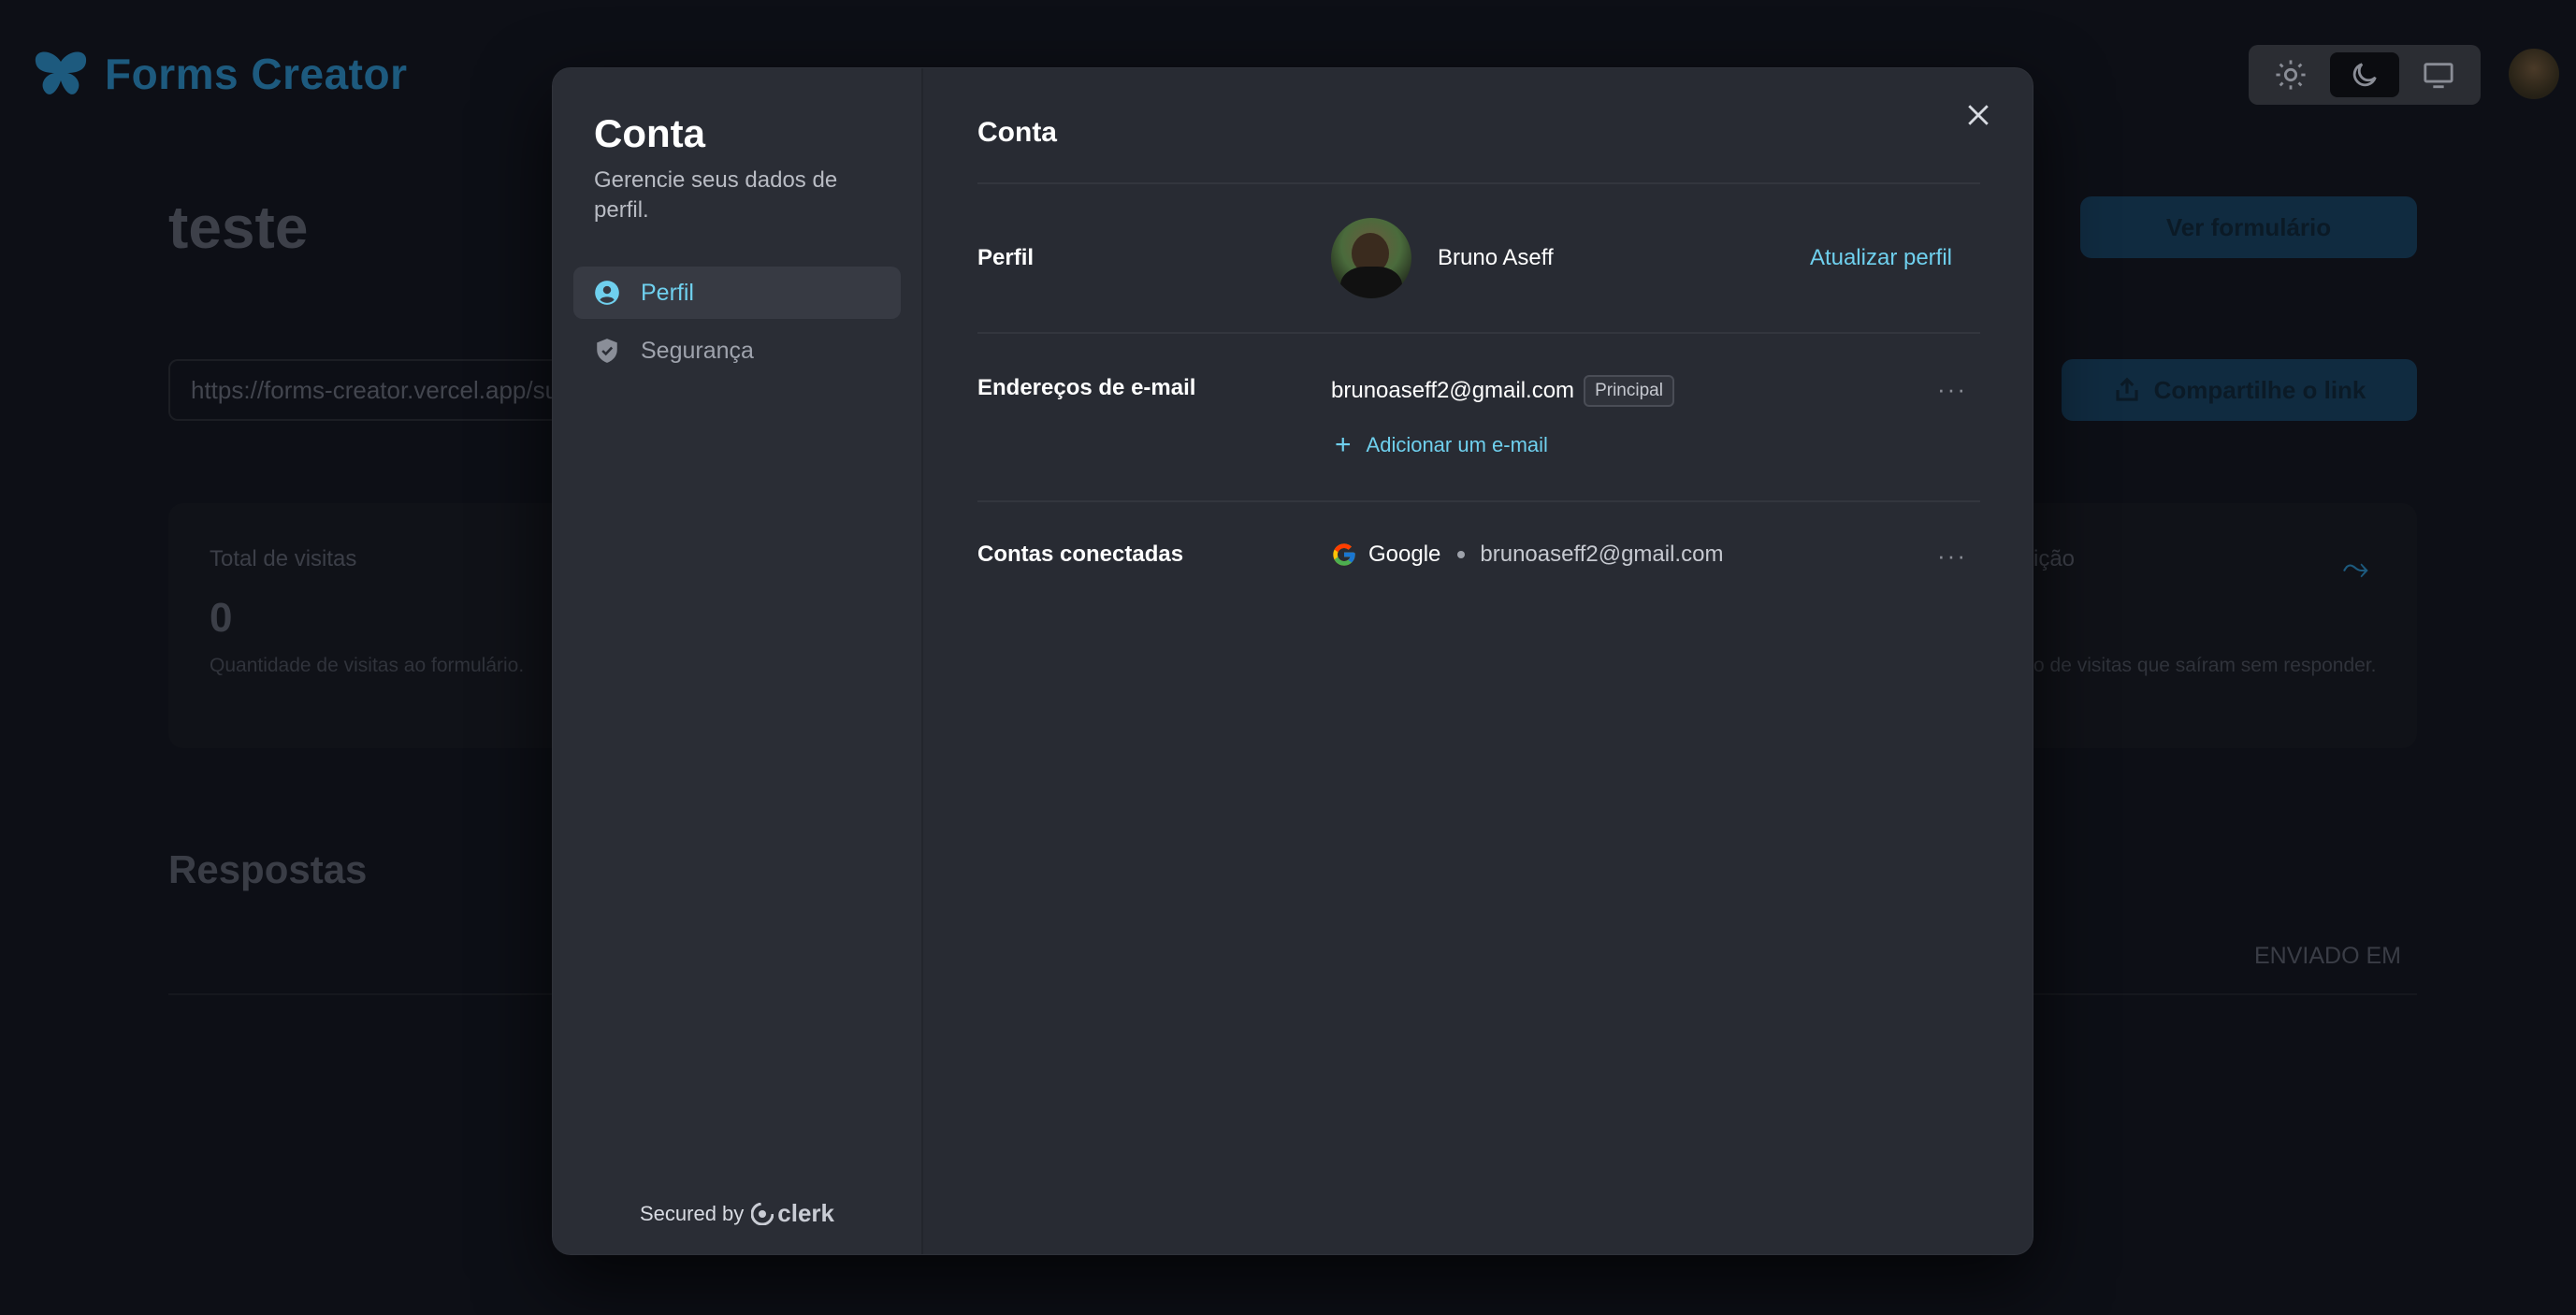  What do you see at coordinates (607, 293) in the screenshot?
I see `user-circle-icon` at bounding box center [607, 293].